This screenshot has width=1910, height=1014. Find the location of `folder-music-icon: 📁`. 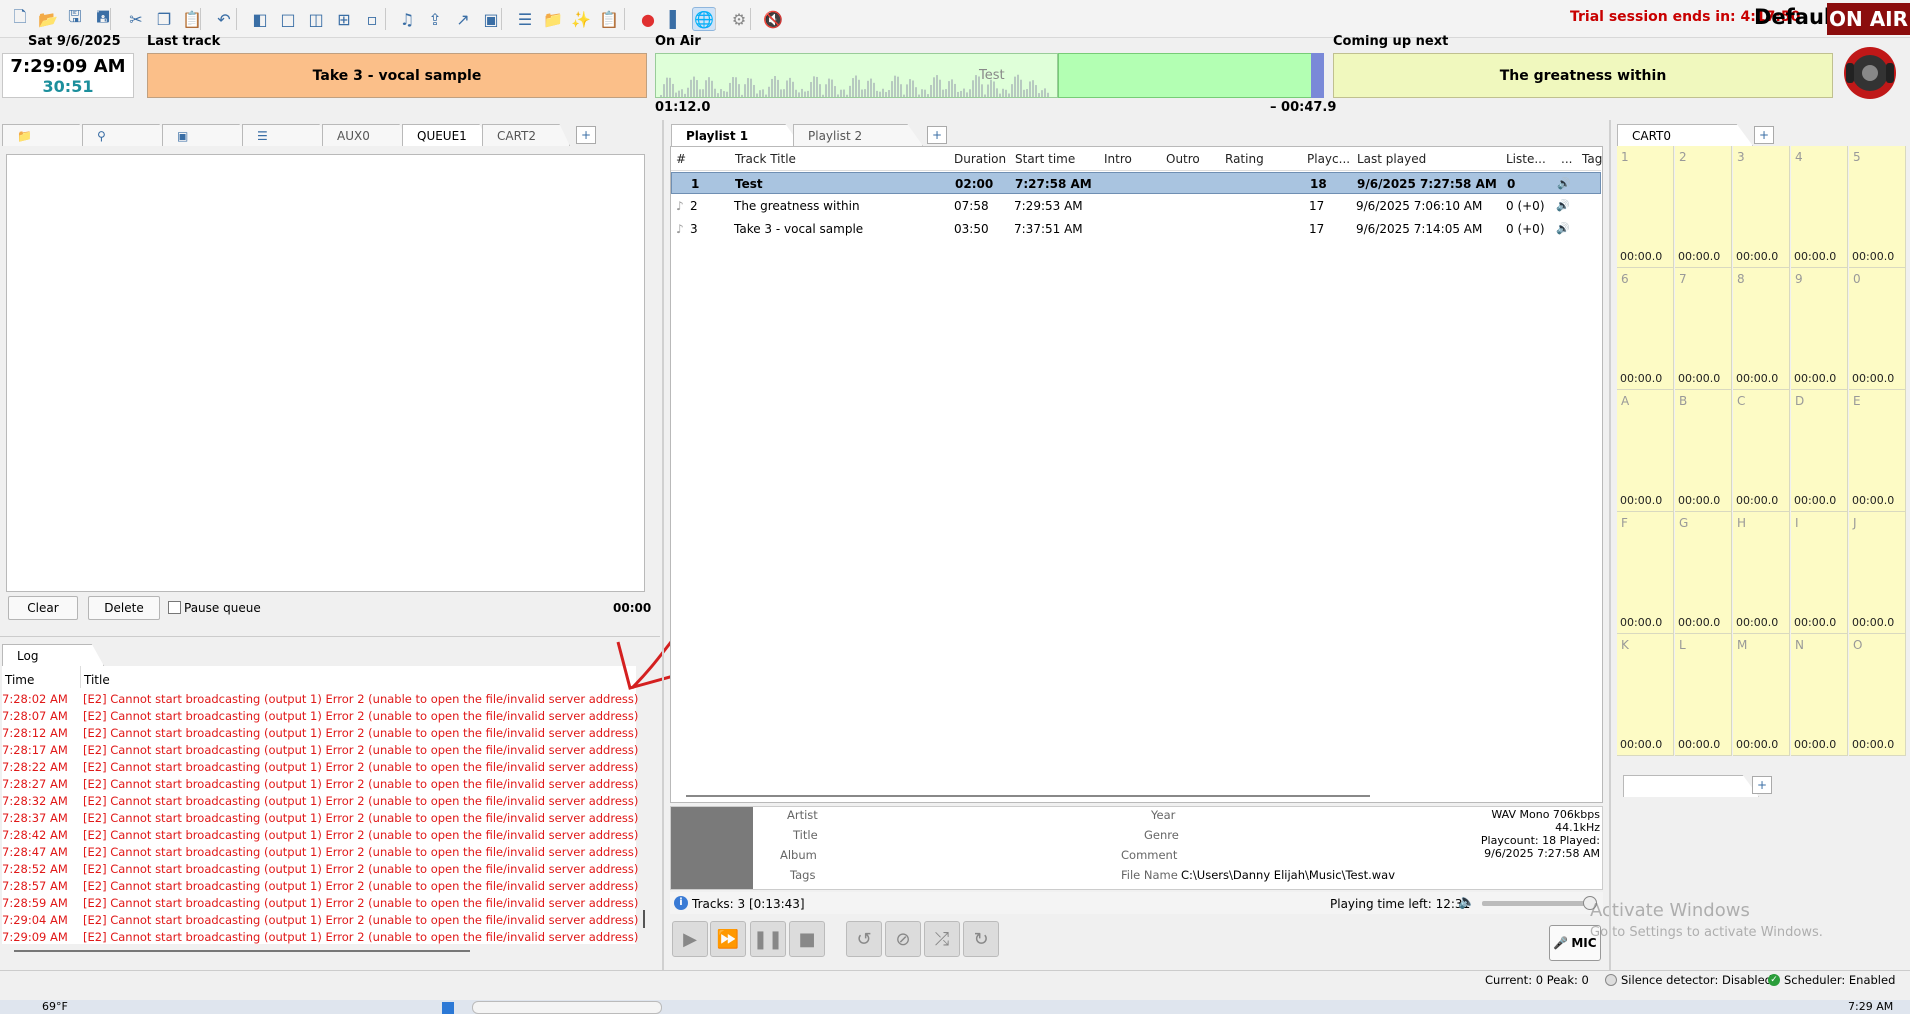

folder-music-icon: 📁 is located at coordinates (553, 19).